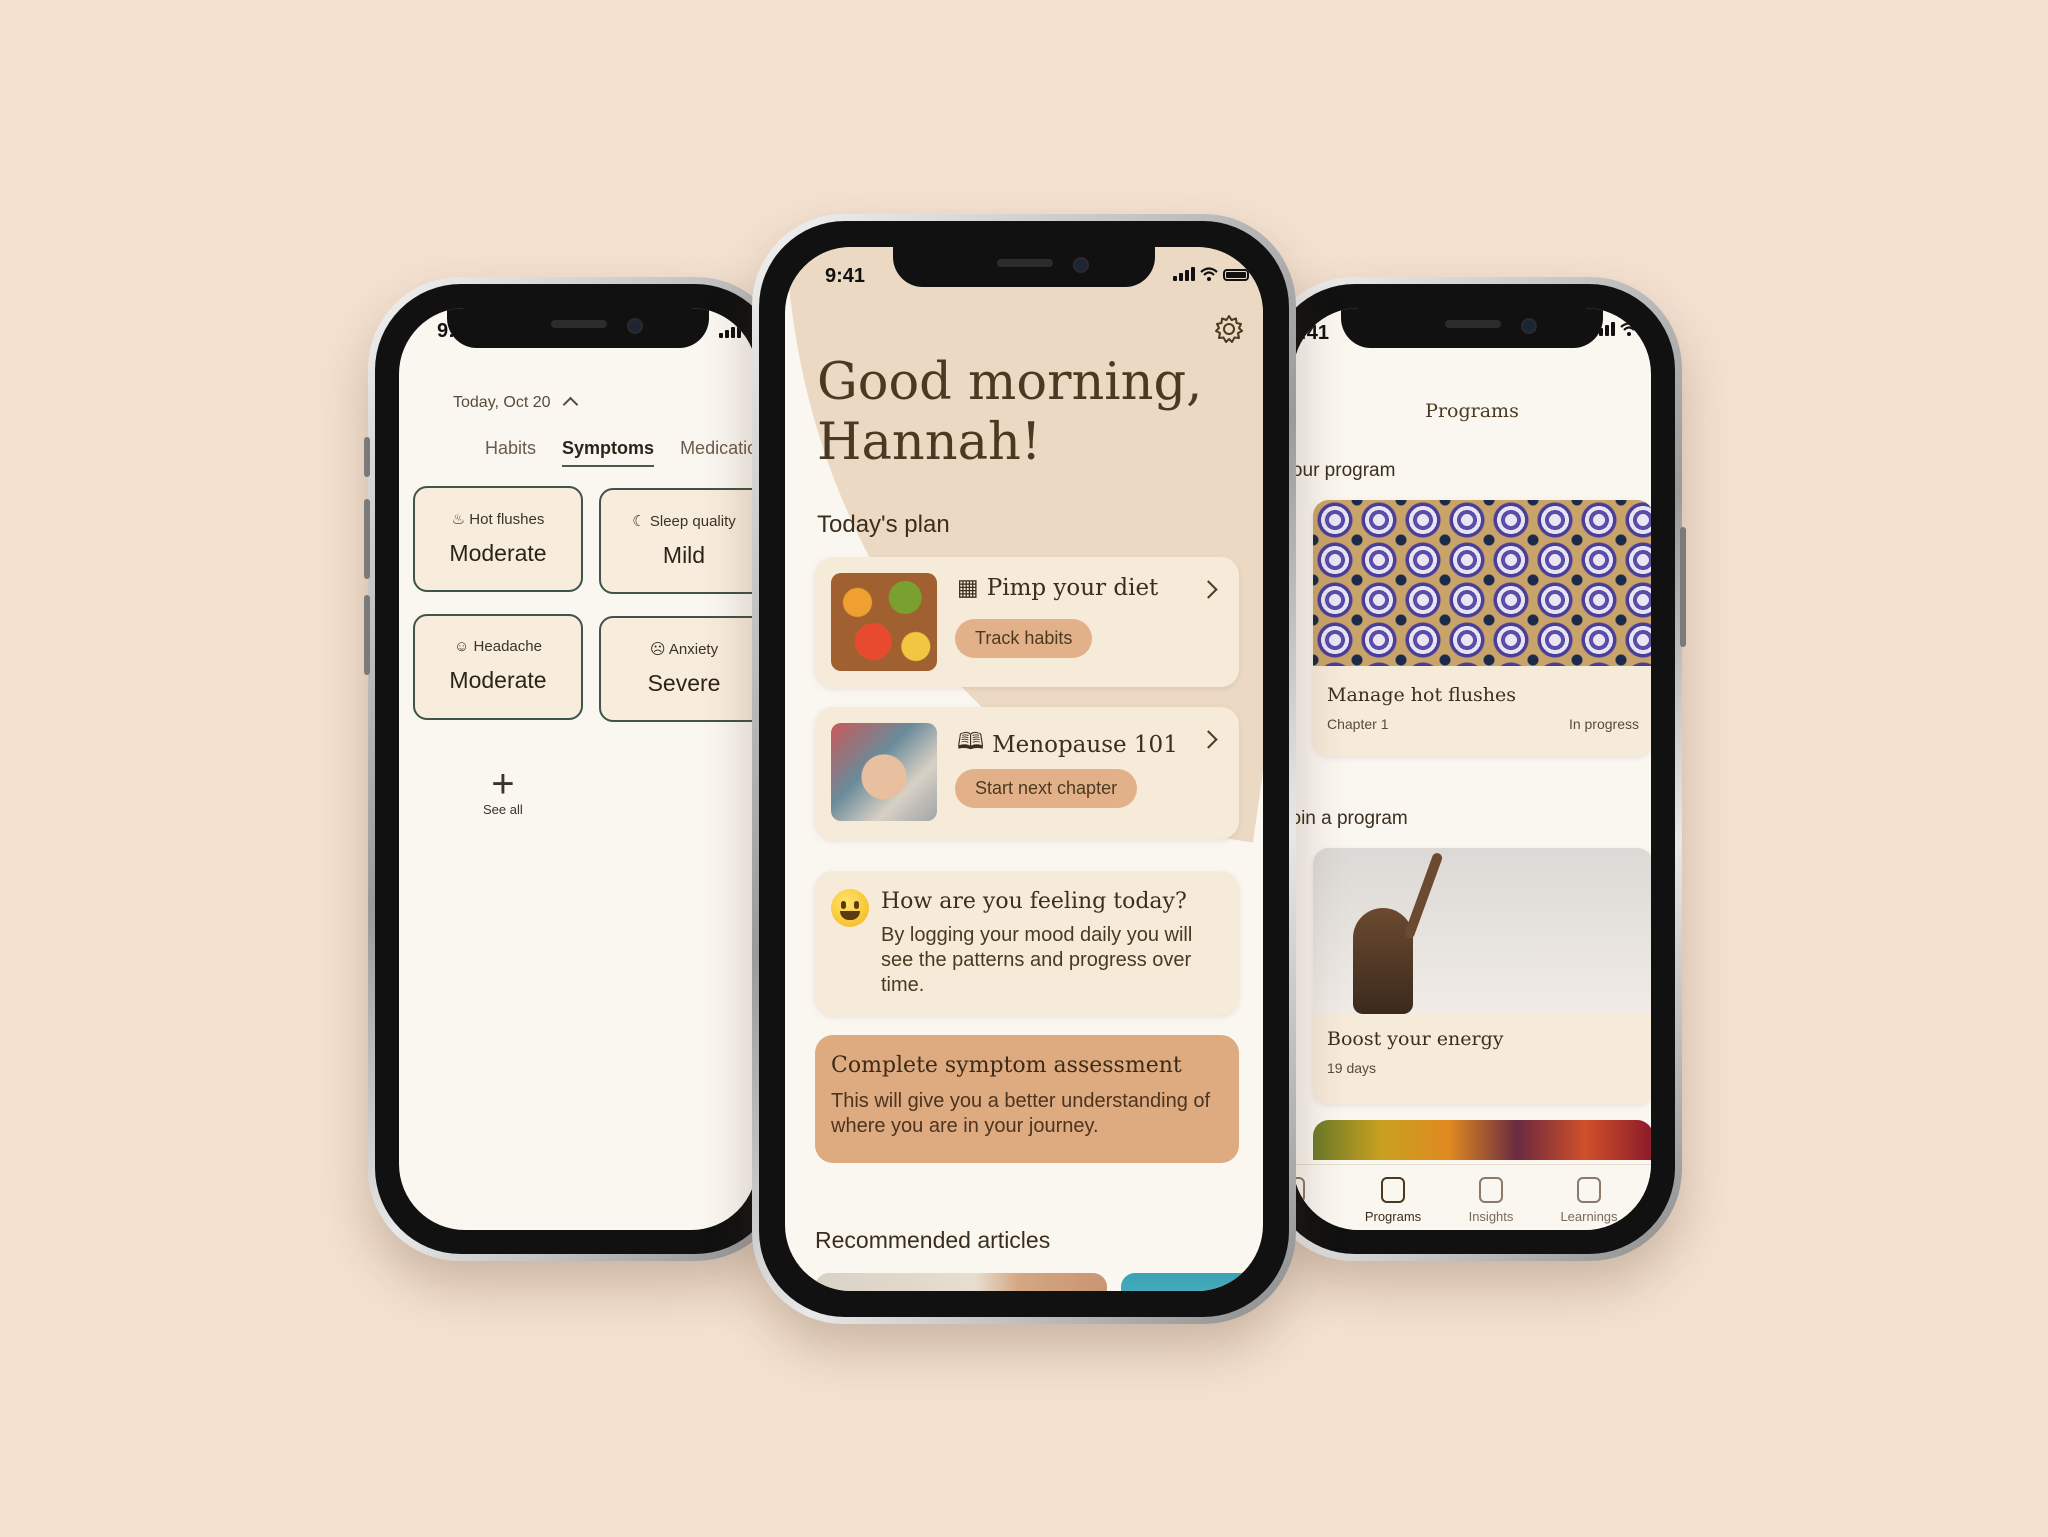  I want to click on see-all-button: + See all, so click(503, 789).